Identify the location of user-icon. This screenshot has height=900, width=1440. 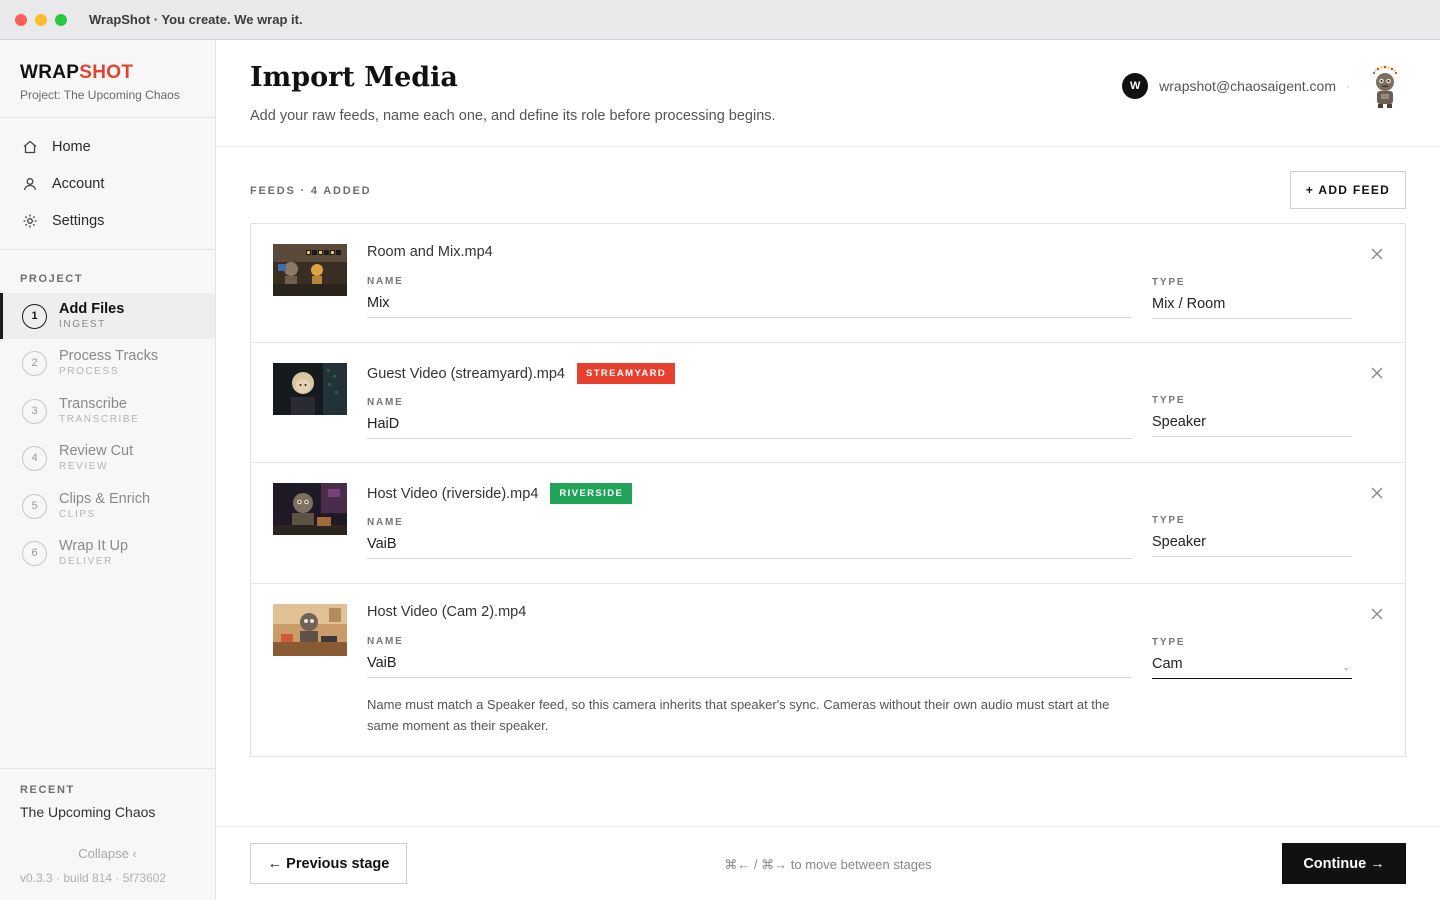
(30, 184).